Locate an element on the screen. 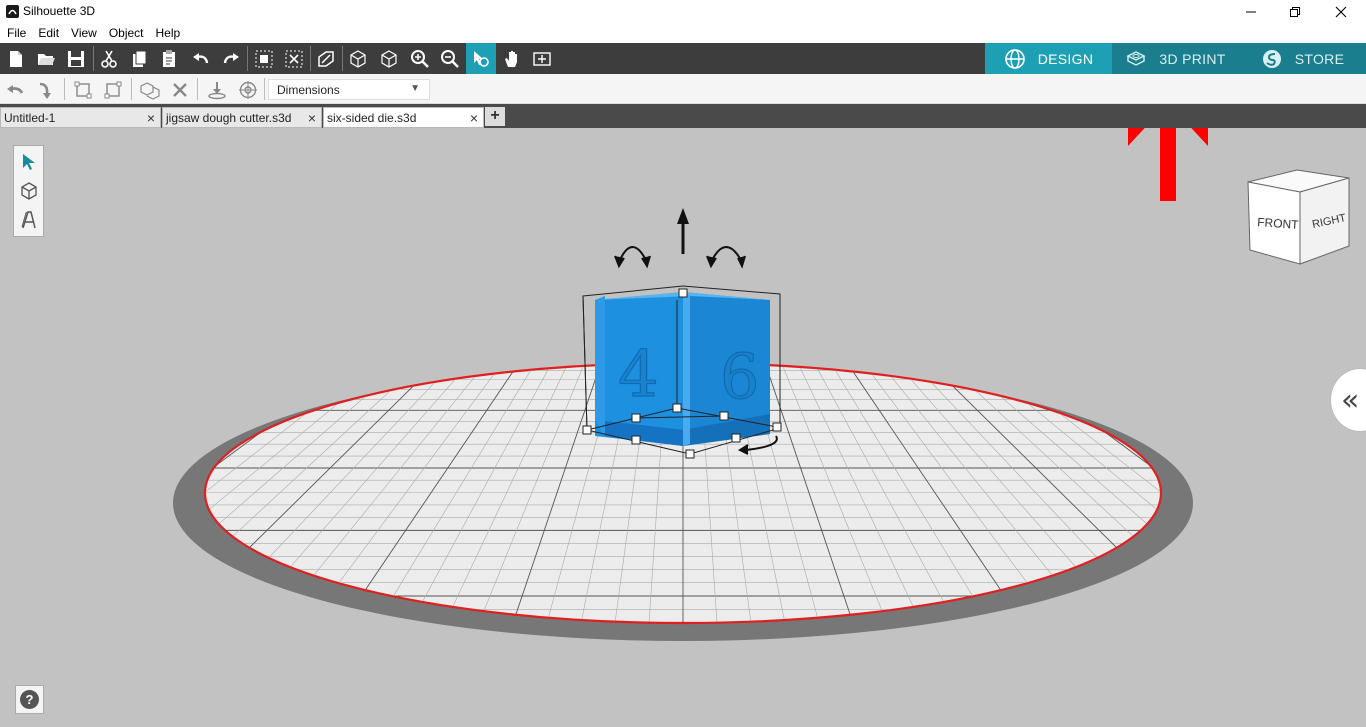 The width and height of the screenshot is (1366, 727). move-up-arrow-icon is located at coordinates (683, 231).